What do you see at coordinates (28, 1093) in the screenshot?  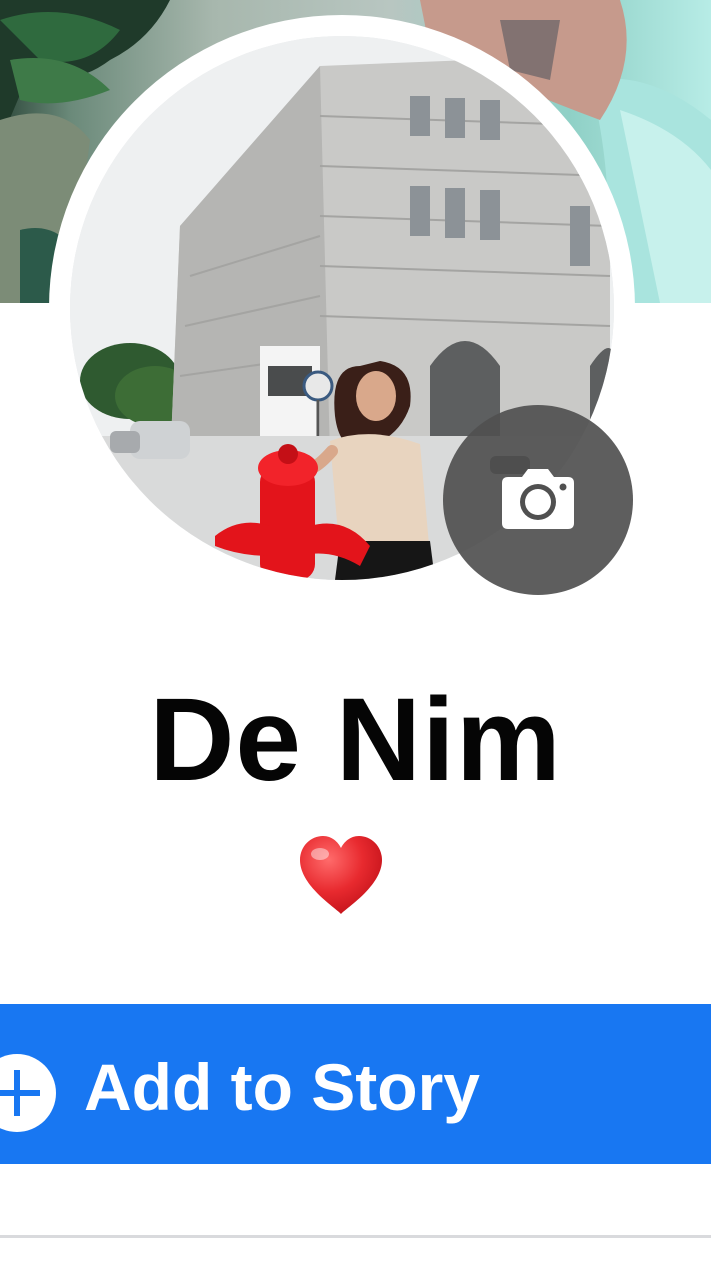 I see `plus-circle-icon` at bounding box center [28, 1093].